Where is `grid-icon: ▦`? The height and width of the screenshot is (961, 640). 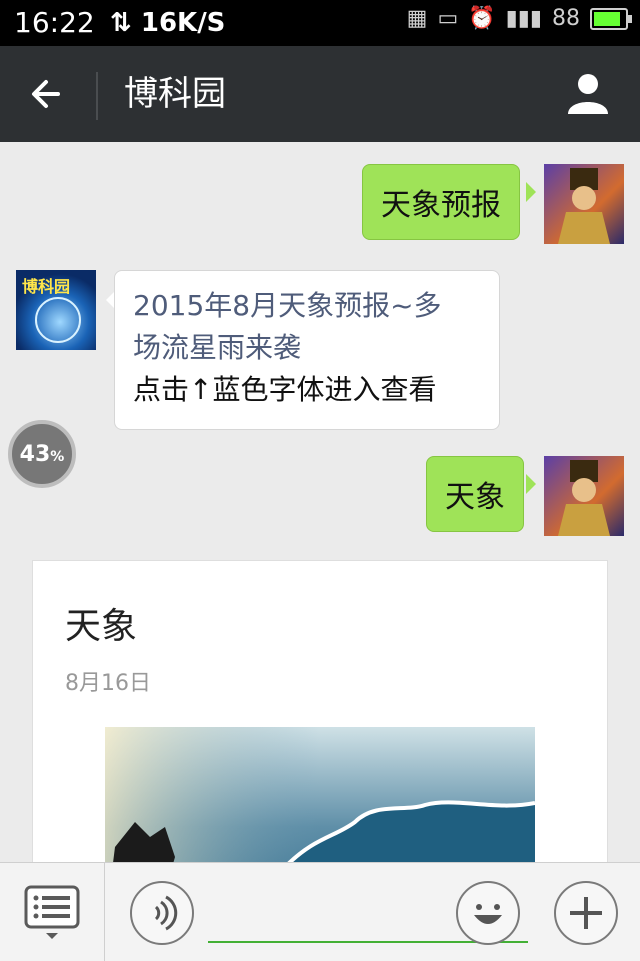
grid-icon: ▦ is located at coordinates (417, 18).